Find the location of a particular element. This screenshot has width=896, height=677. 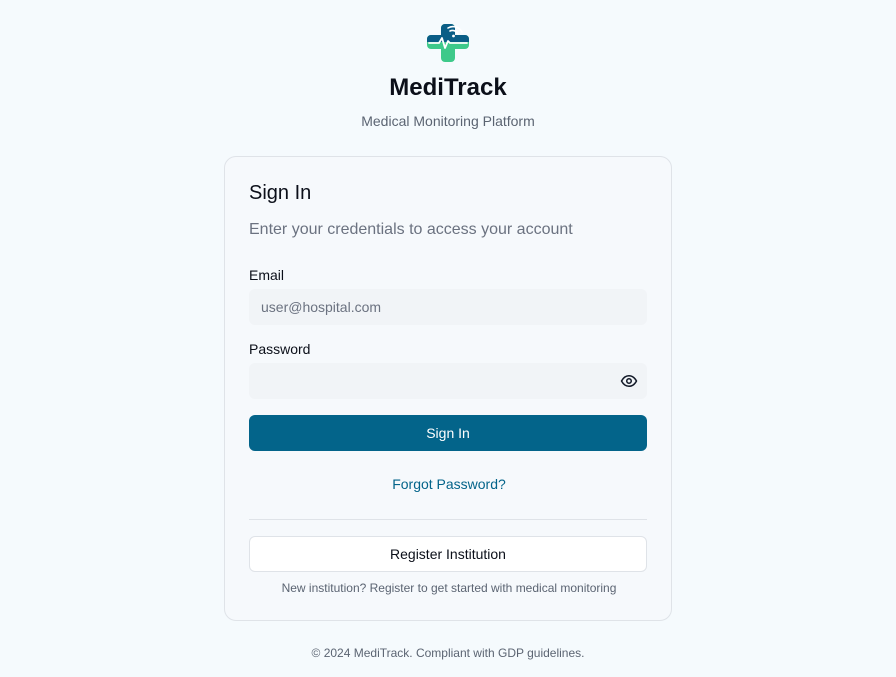

forgot-password-link: Forgot Password? is located at coordinates (449, 484).